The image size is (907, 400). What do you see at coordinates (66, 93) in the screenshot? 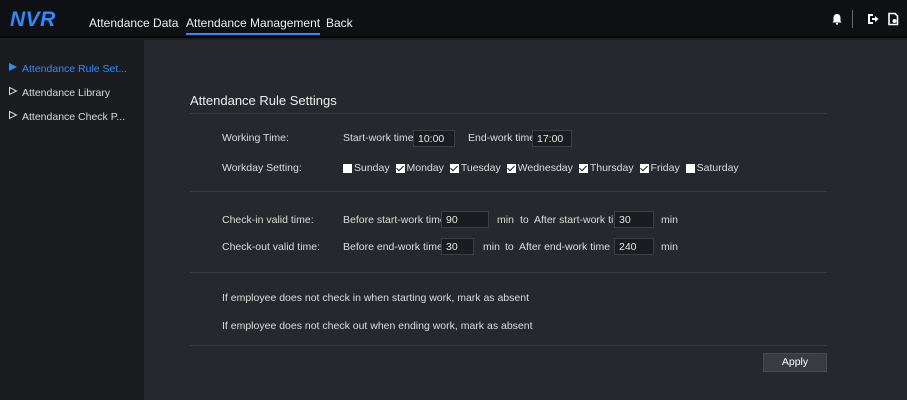
I see `sidebar-item-label: Attendance Library` at bounding box center [66, 93].